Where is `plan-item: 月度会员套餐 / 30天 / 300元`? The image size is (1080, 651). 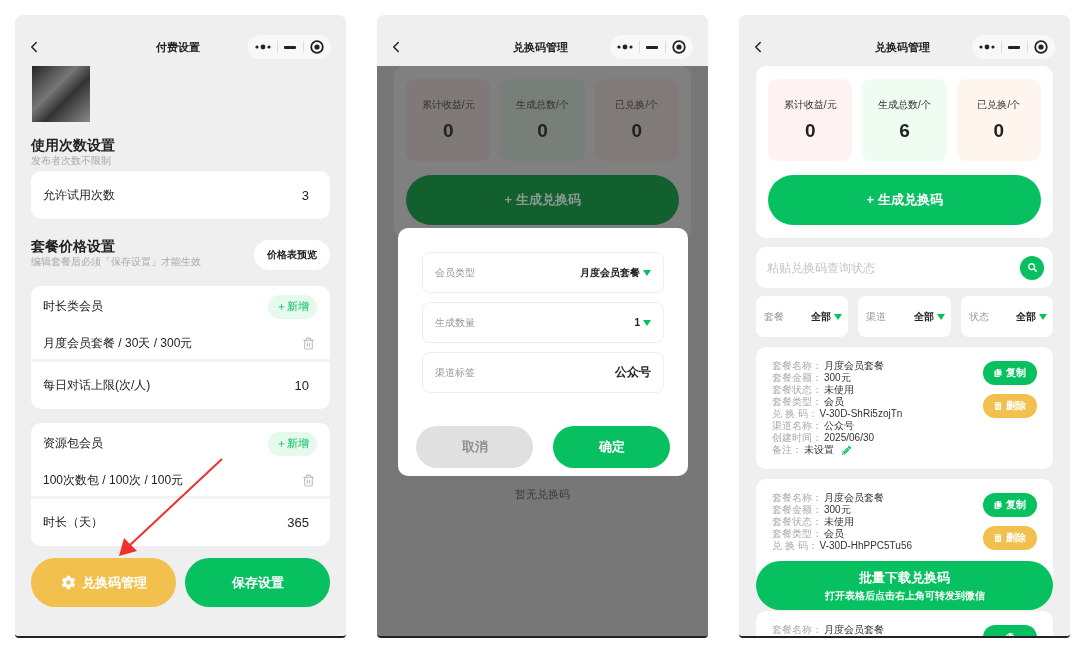 plan-item: 月度会员套餐 / 30天 / 300元 is located at coordinates (118, 343).